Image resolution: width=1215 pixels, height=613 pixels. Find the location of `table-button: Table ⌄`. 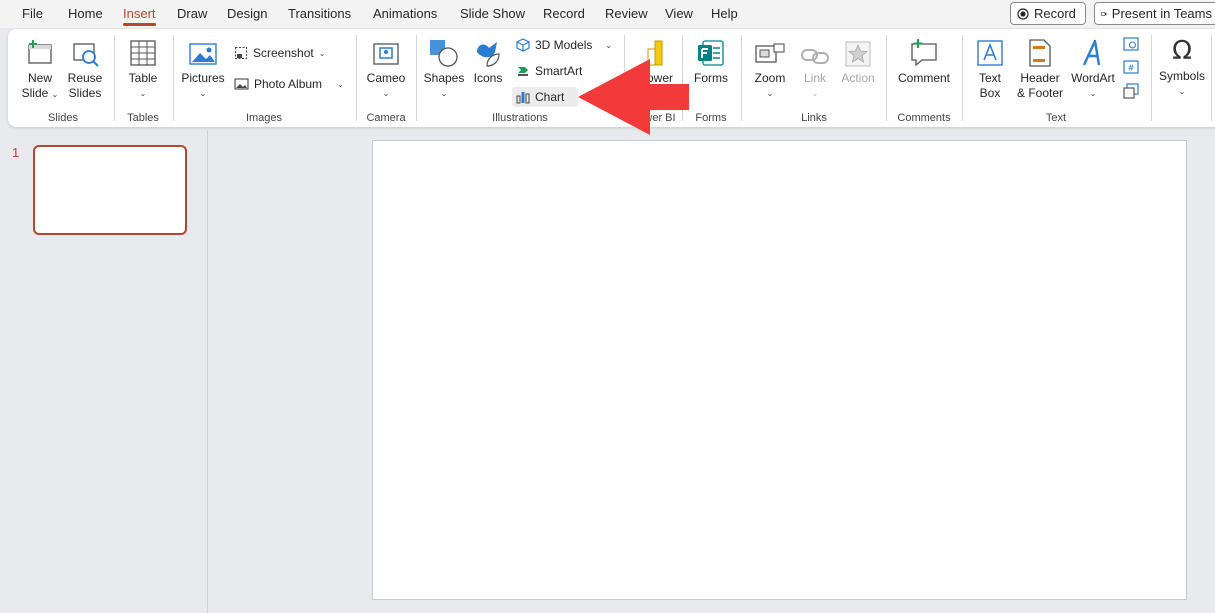

table-button: Table ⌄ is located at coordinates (143, 68).